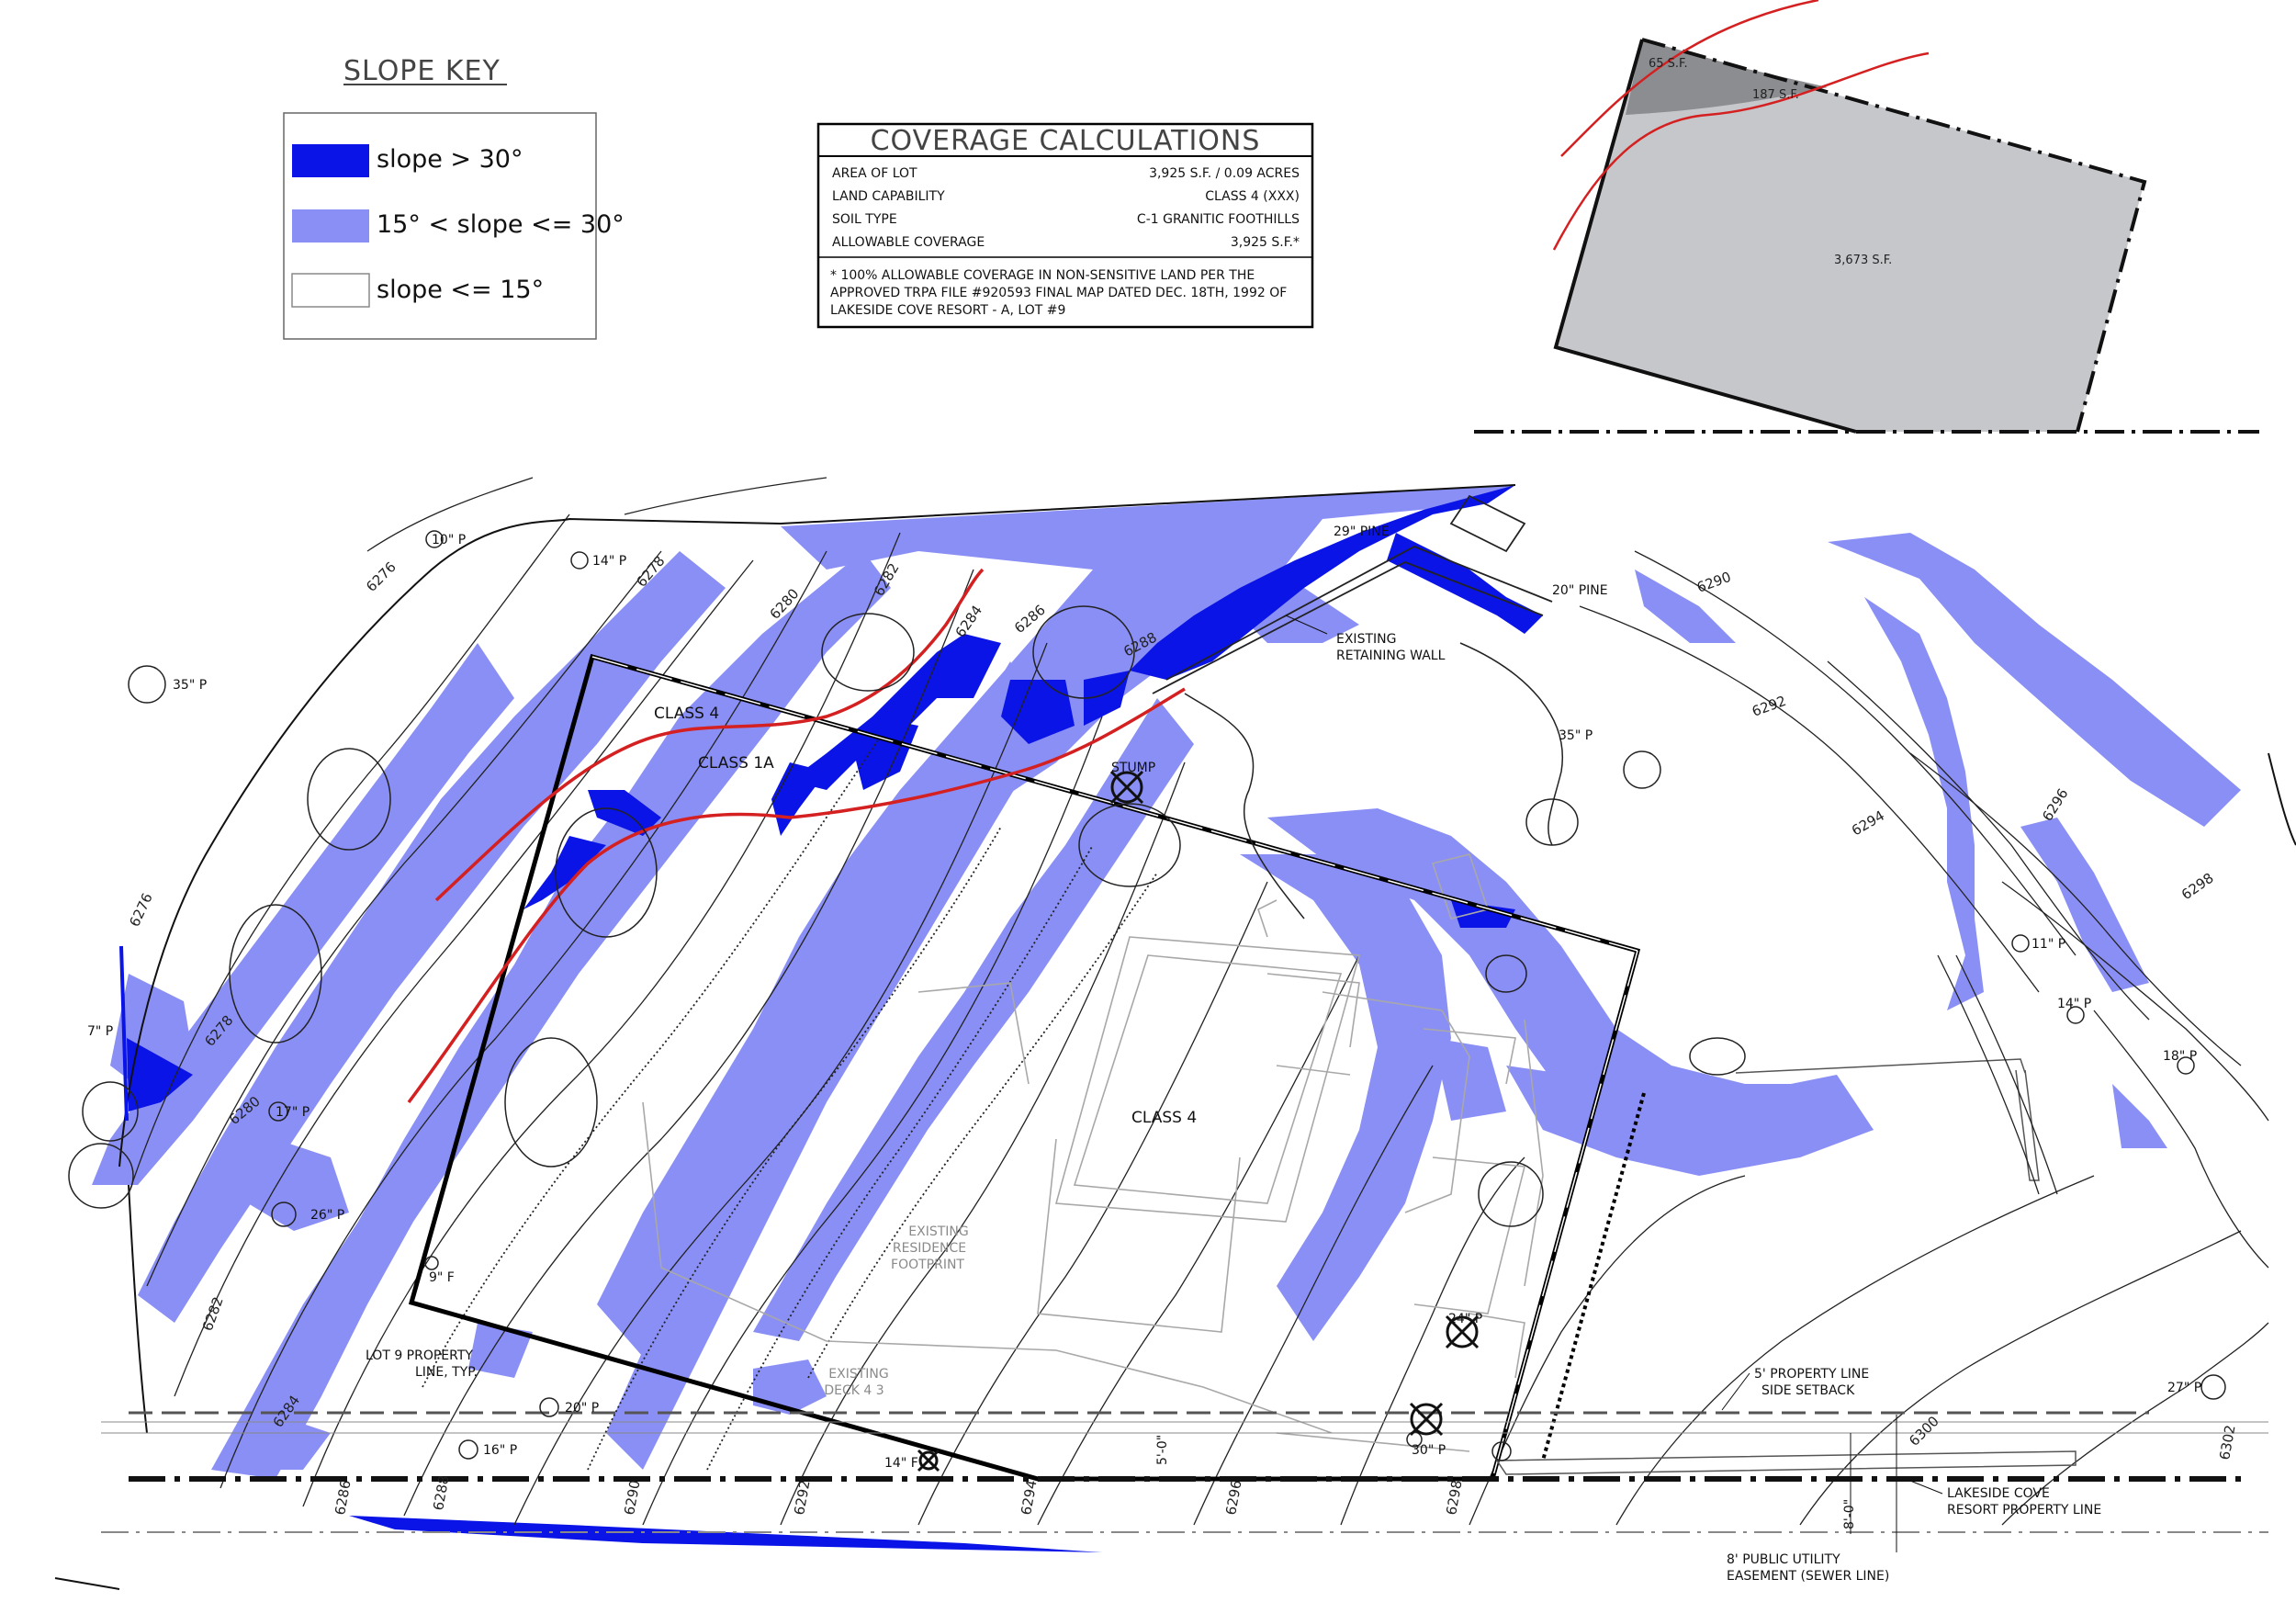 The width and height of the screenshot is (2296, 1602). What do you see at coordinates (1808, 1390) in the screenshot?
I see `setback-label: SIDE SETBACK` at bounding box center [1808, 1390].